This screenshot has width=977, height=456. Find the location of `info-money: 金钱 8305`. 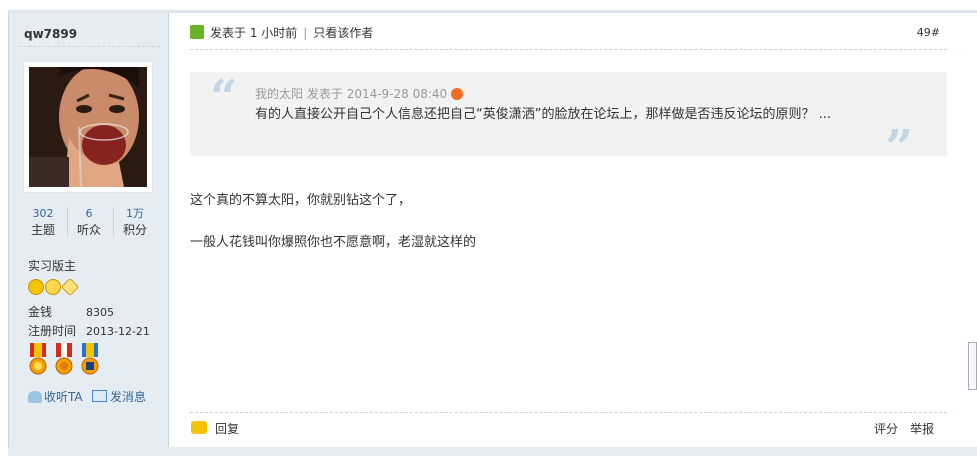

info-money: 金钱 8305 is located at coordinates (71, 311).